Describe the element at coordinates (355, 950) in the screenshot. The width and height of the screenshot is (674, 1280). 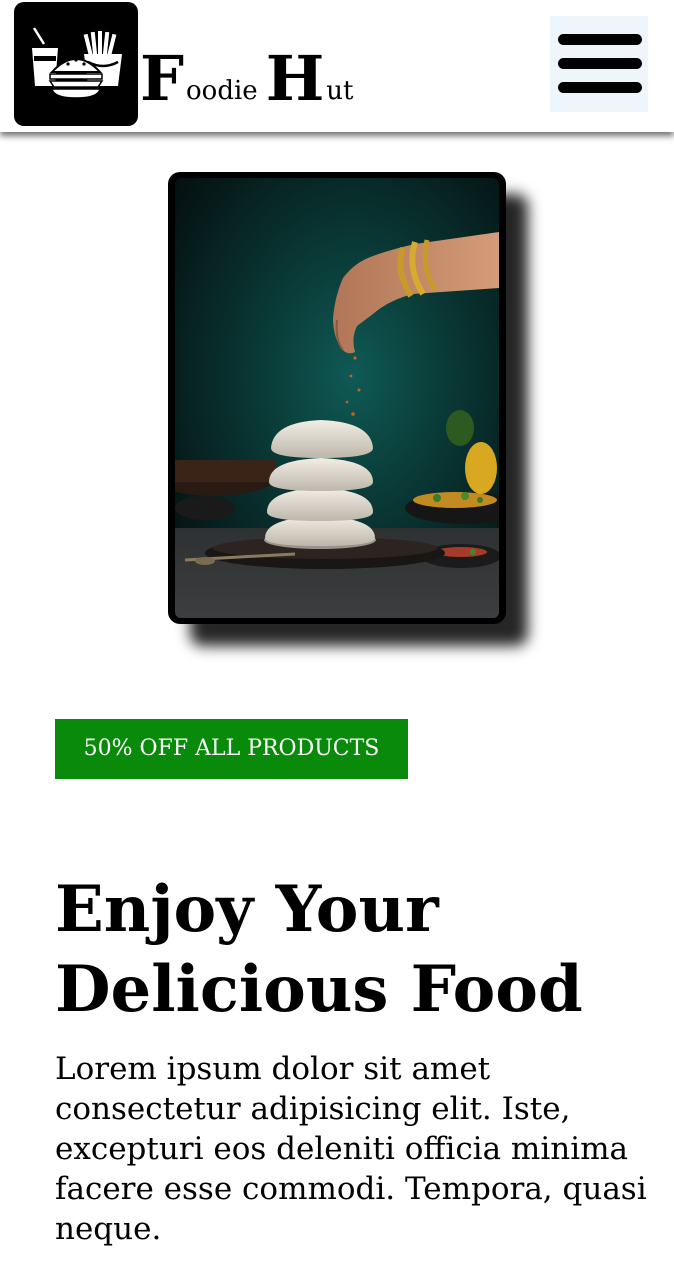
I see `page-title: Enjoy Your Delicious Food` at that location.